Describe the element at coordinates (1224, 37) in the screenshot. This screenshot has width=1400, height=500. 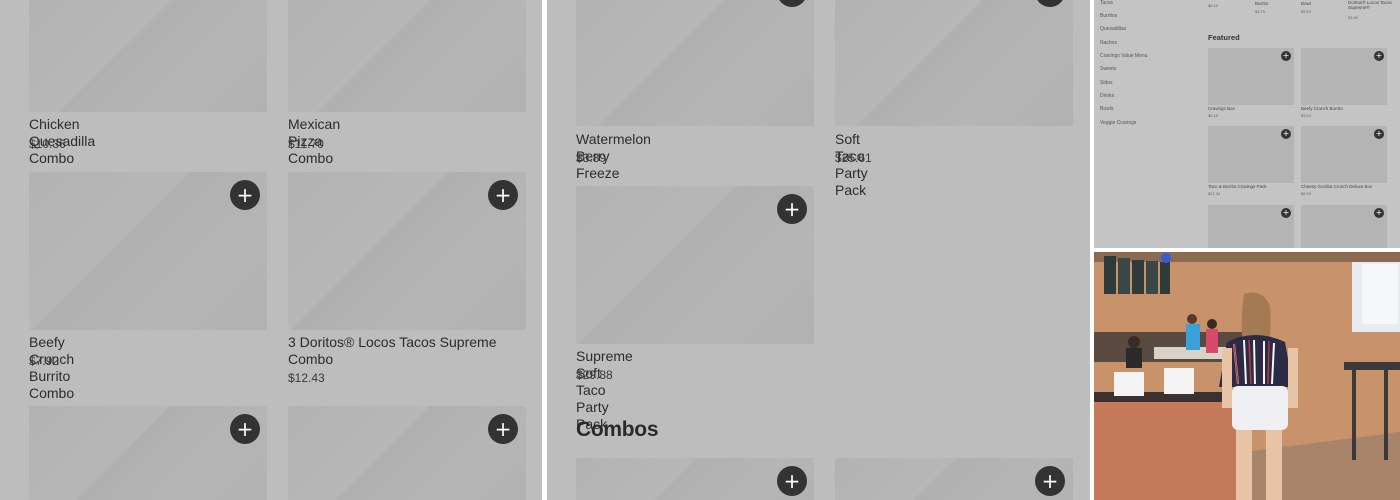
I see `featured-title: Featured` at that location.